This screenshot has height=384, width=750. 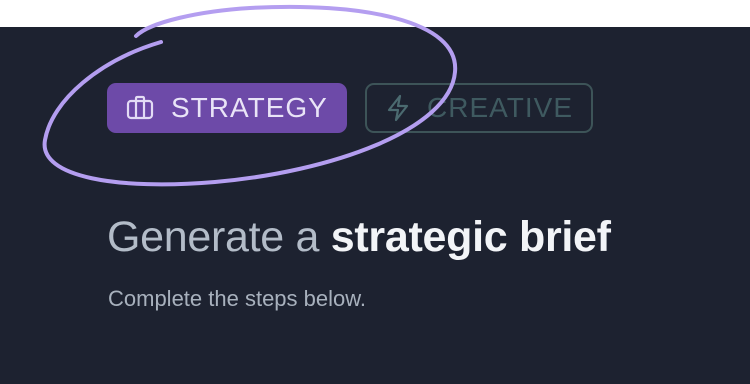 I want to click on tab-creative-label: CREATIVE, so click(x=500, y=107).